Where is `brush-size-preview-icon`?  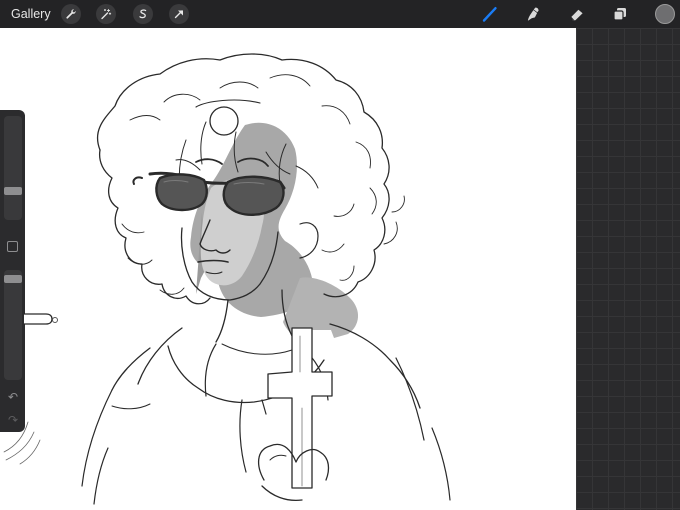 brush-size-preview-icon is located at coordinates (41, 319).